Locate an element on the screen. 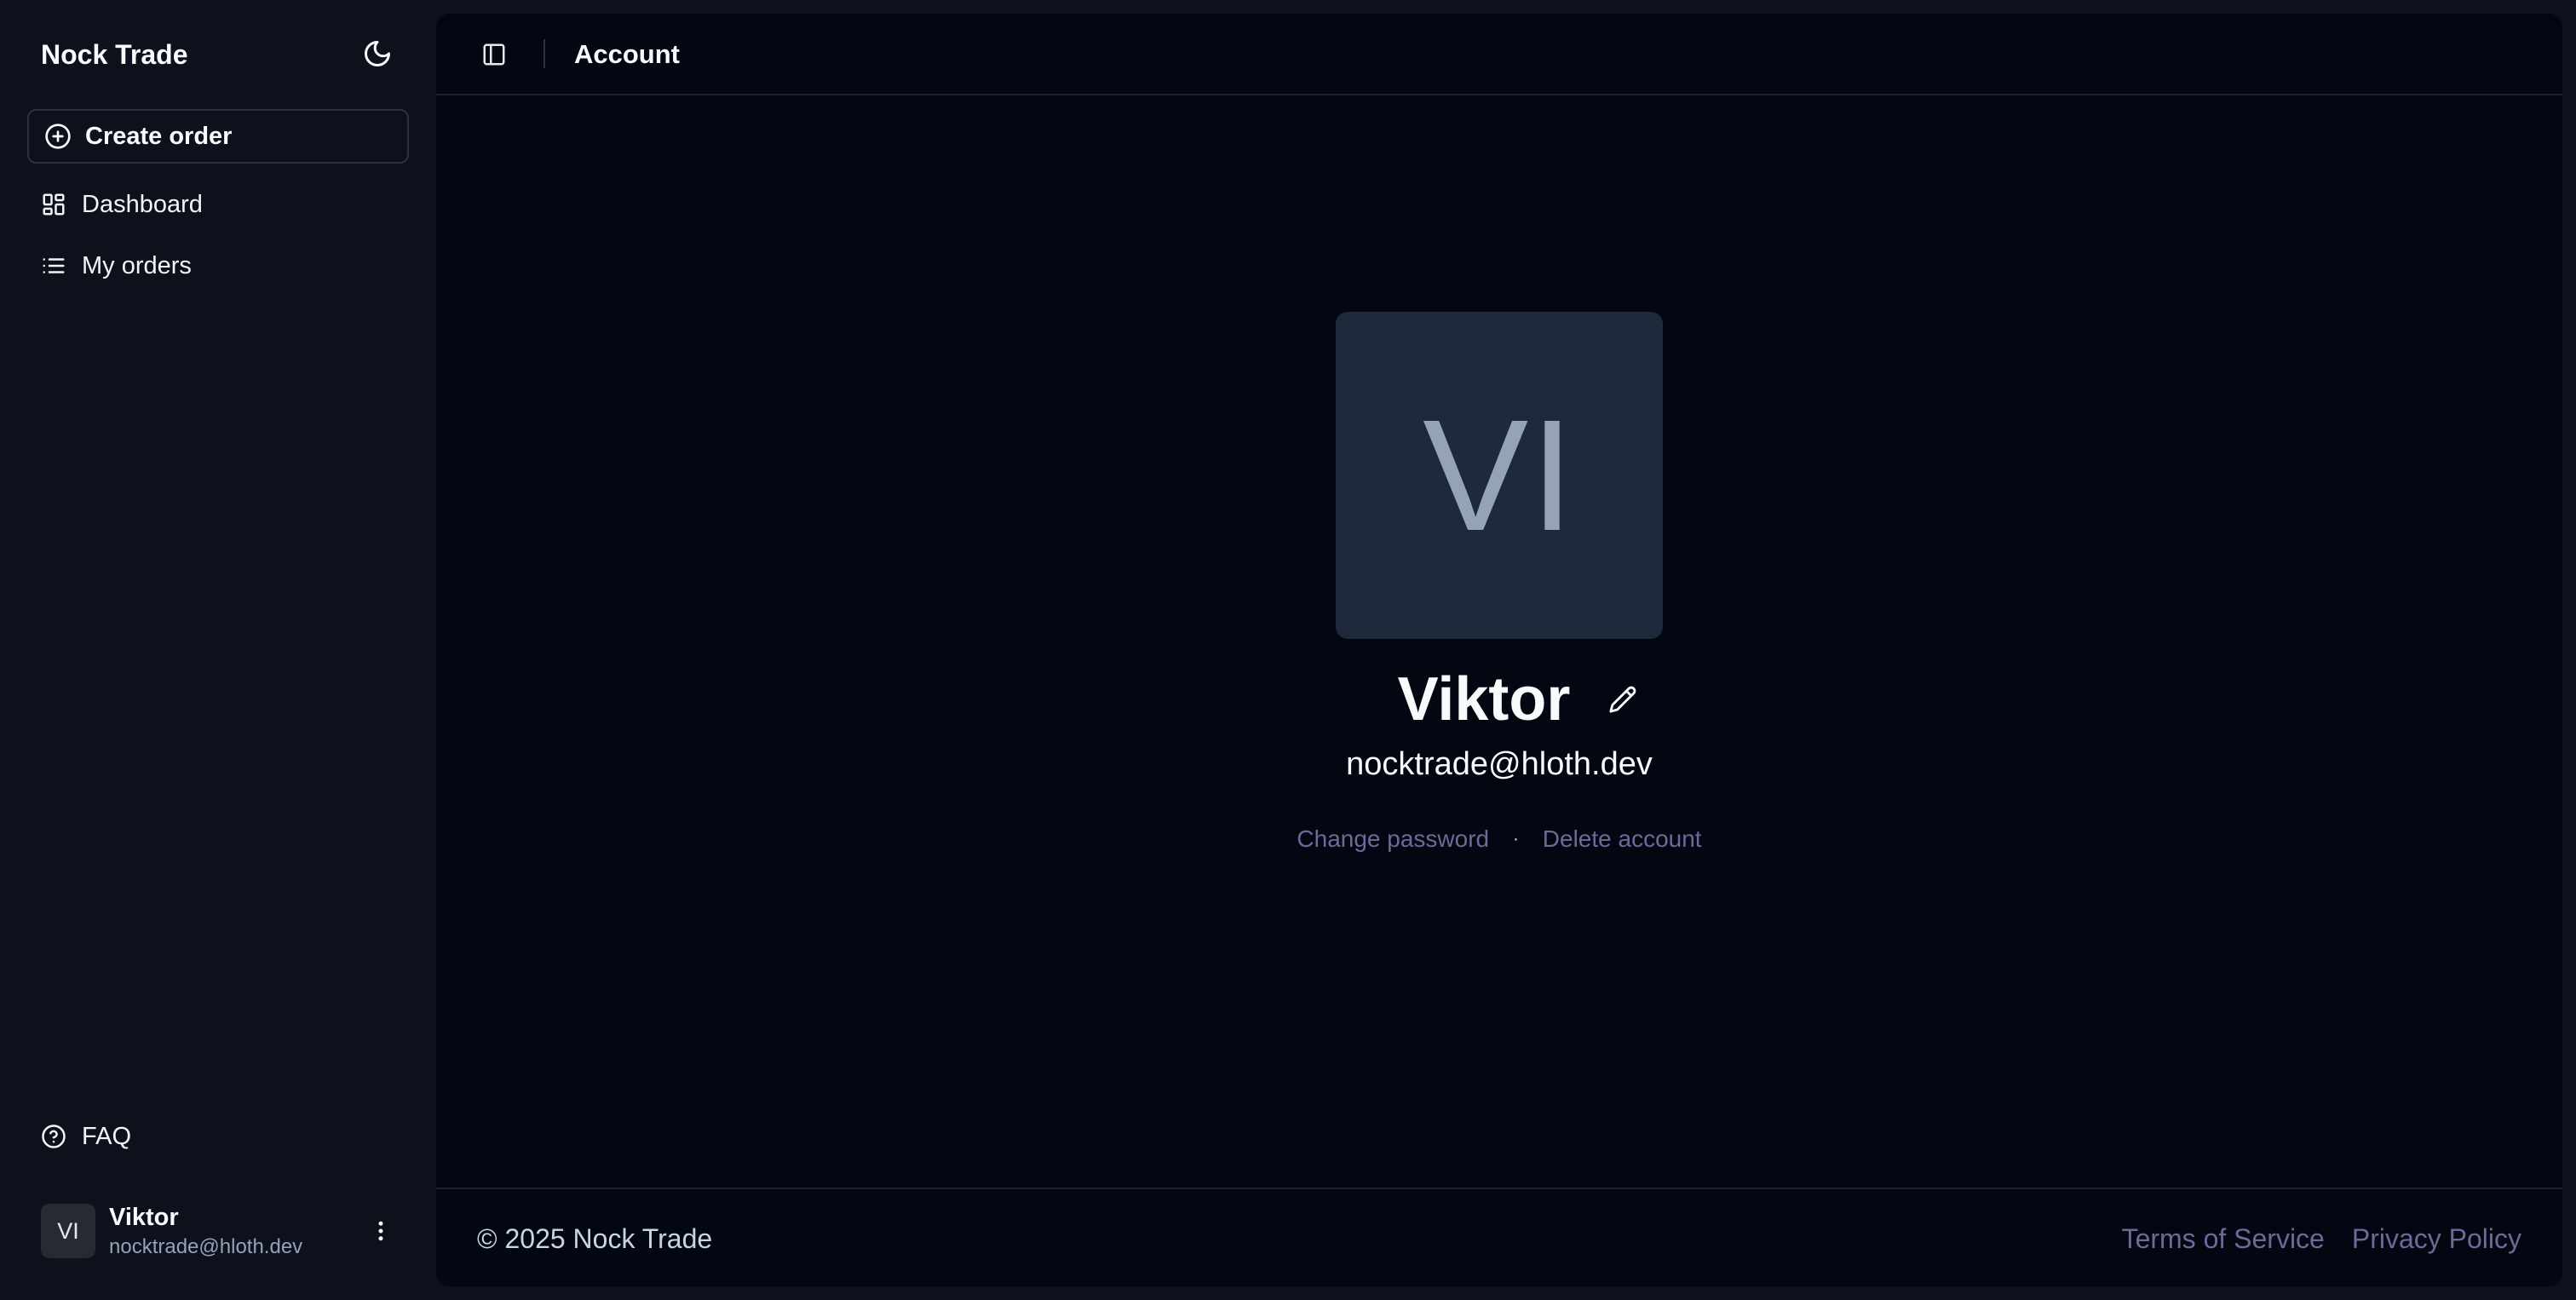  user-menu-button is located at coordinates (381, 1231).